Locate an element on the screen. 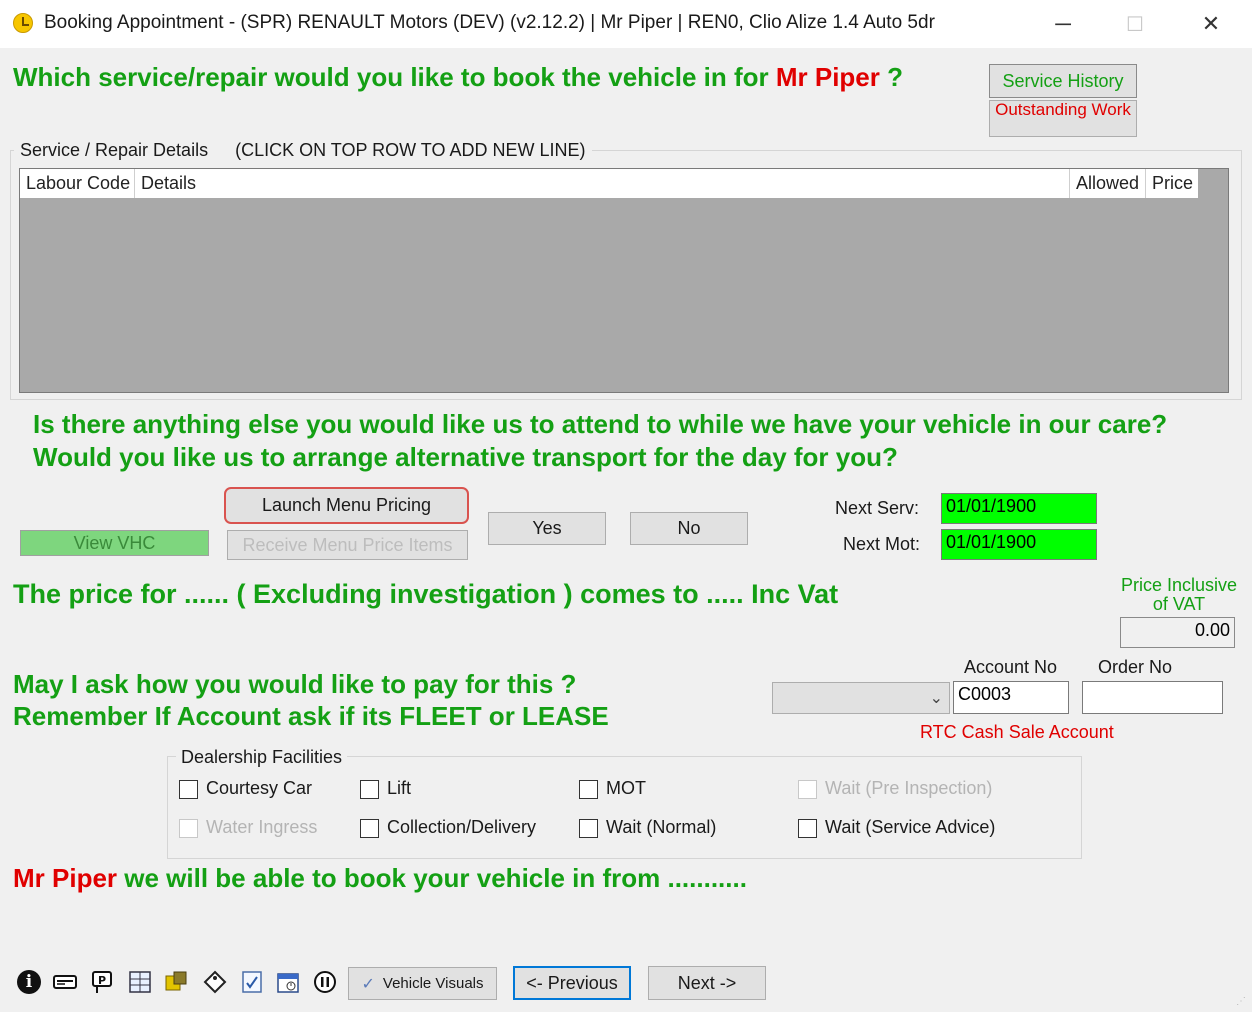 Image resolution: width=1252 pixels, height=1012 pixels. resize-grip-icon: ⋰ is located at coordinates (1242, 1002).